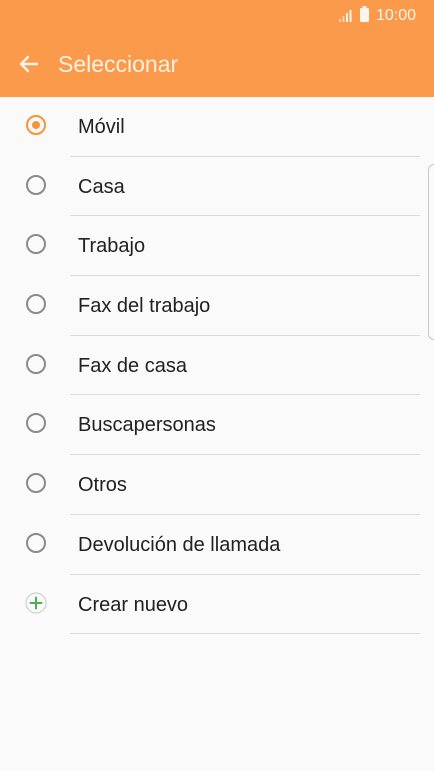 This screenshot has width=434, height=771. Describe the element at coordinates (245, 634) in the screenshot. I see `divider` at that location.